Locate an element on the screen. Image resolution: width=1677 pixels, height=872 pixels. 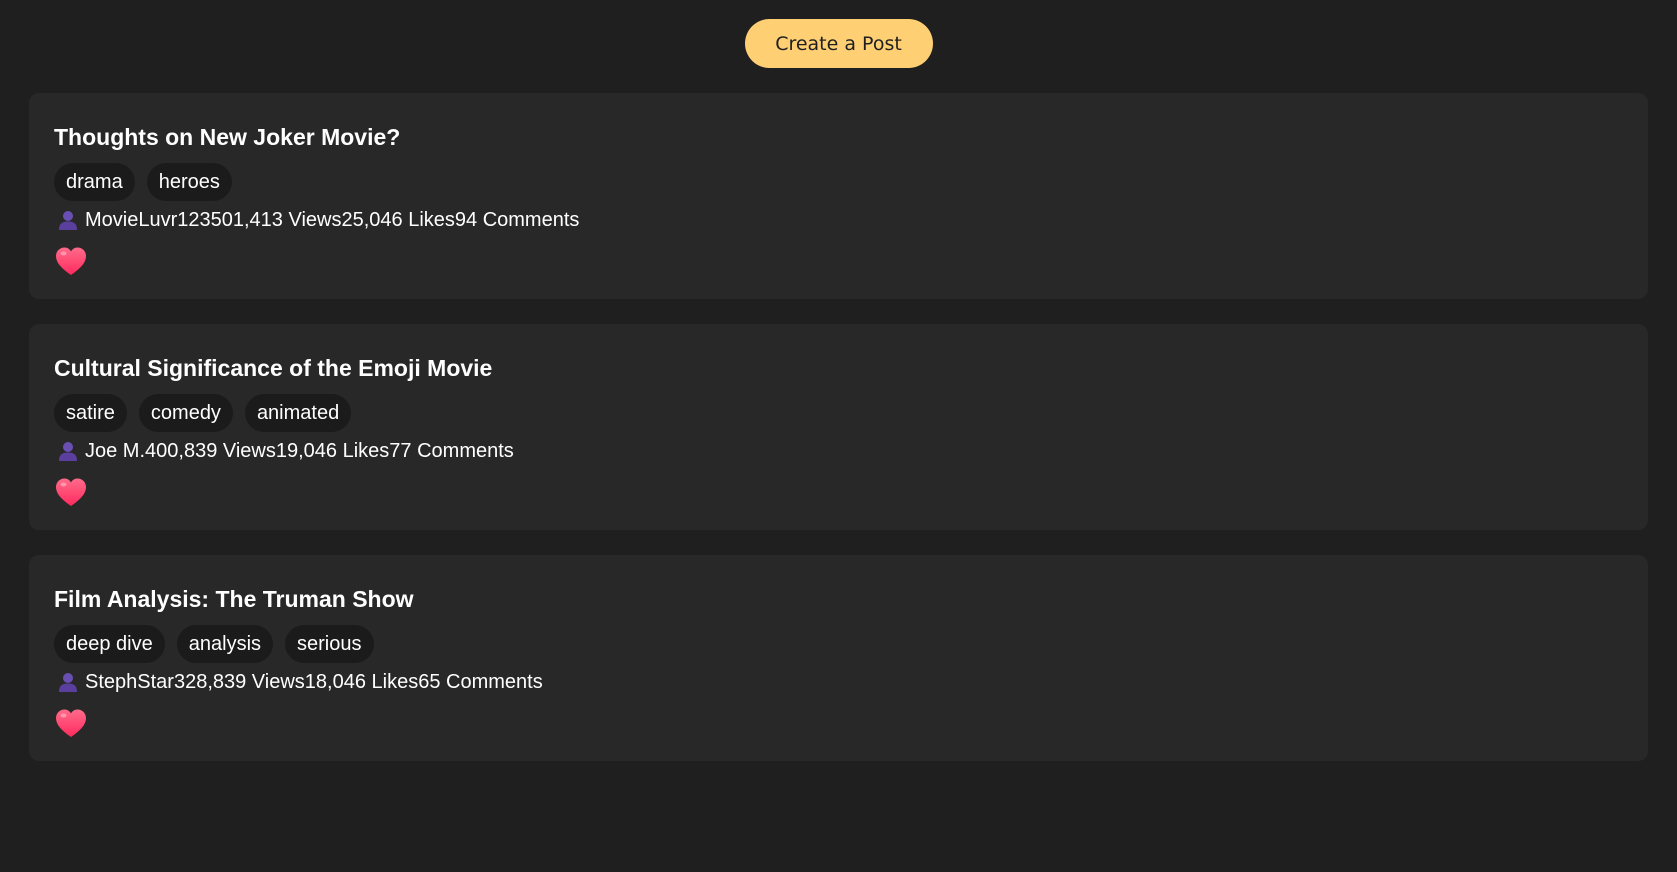
post-likes: 25,046 Likes is located at coordinates (398, 219).